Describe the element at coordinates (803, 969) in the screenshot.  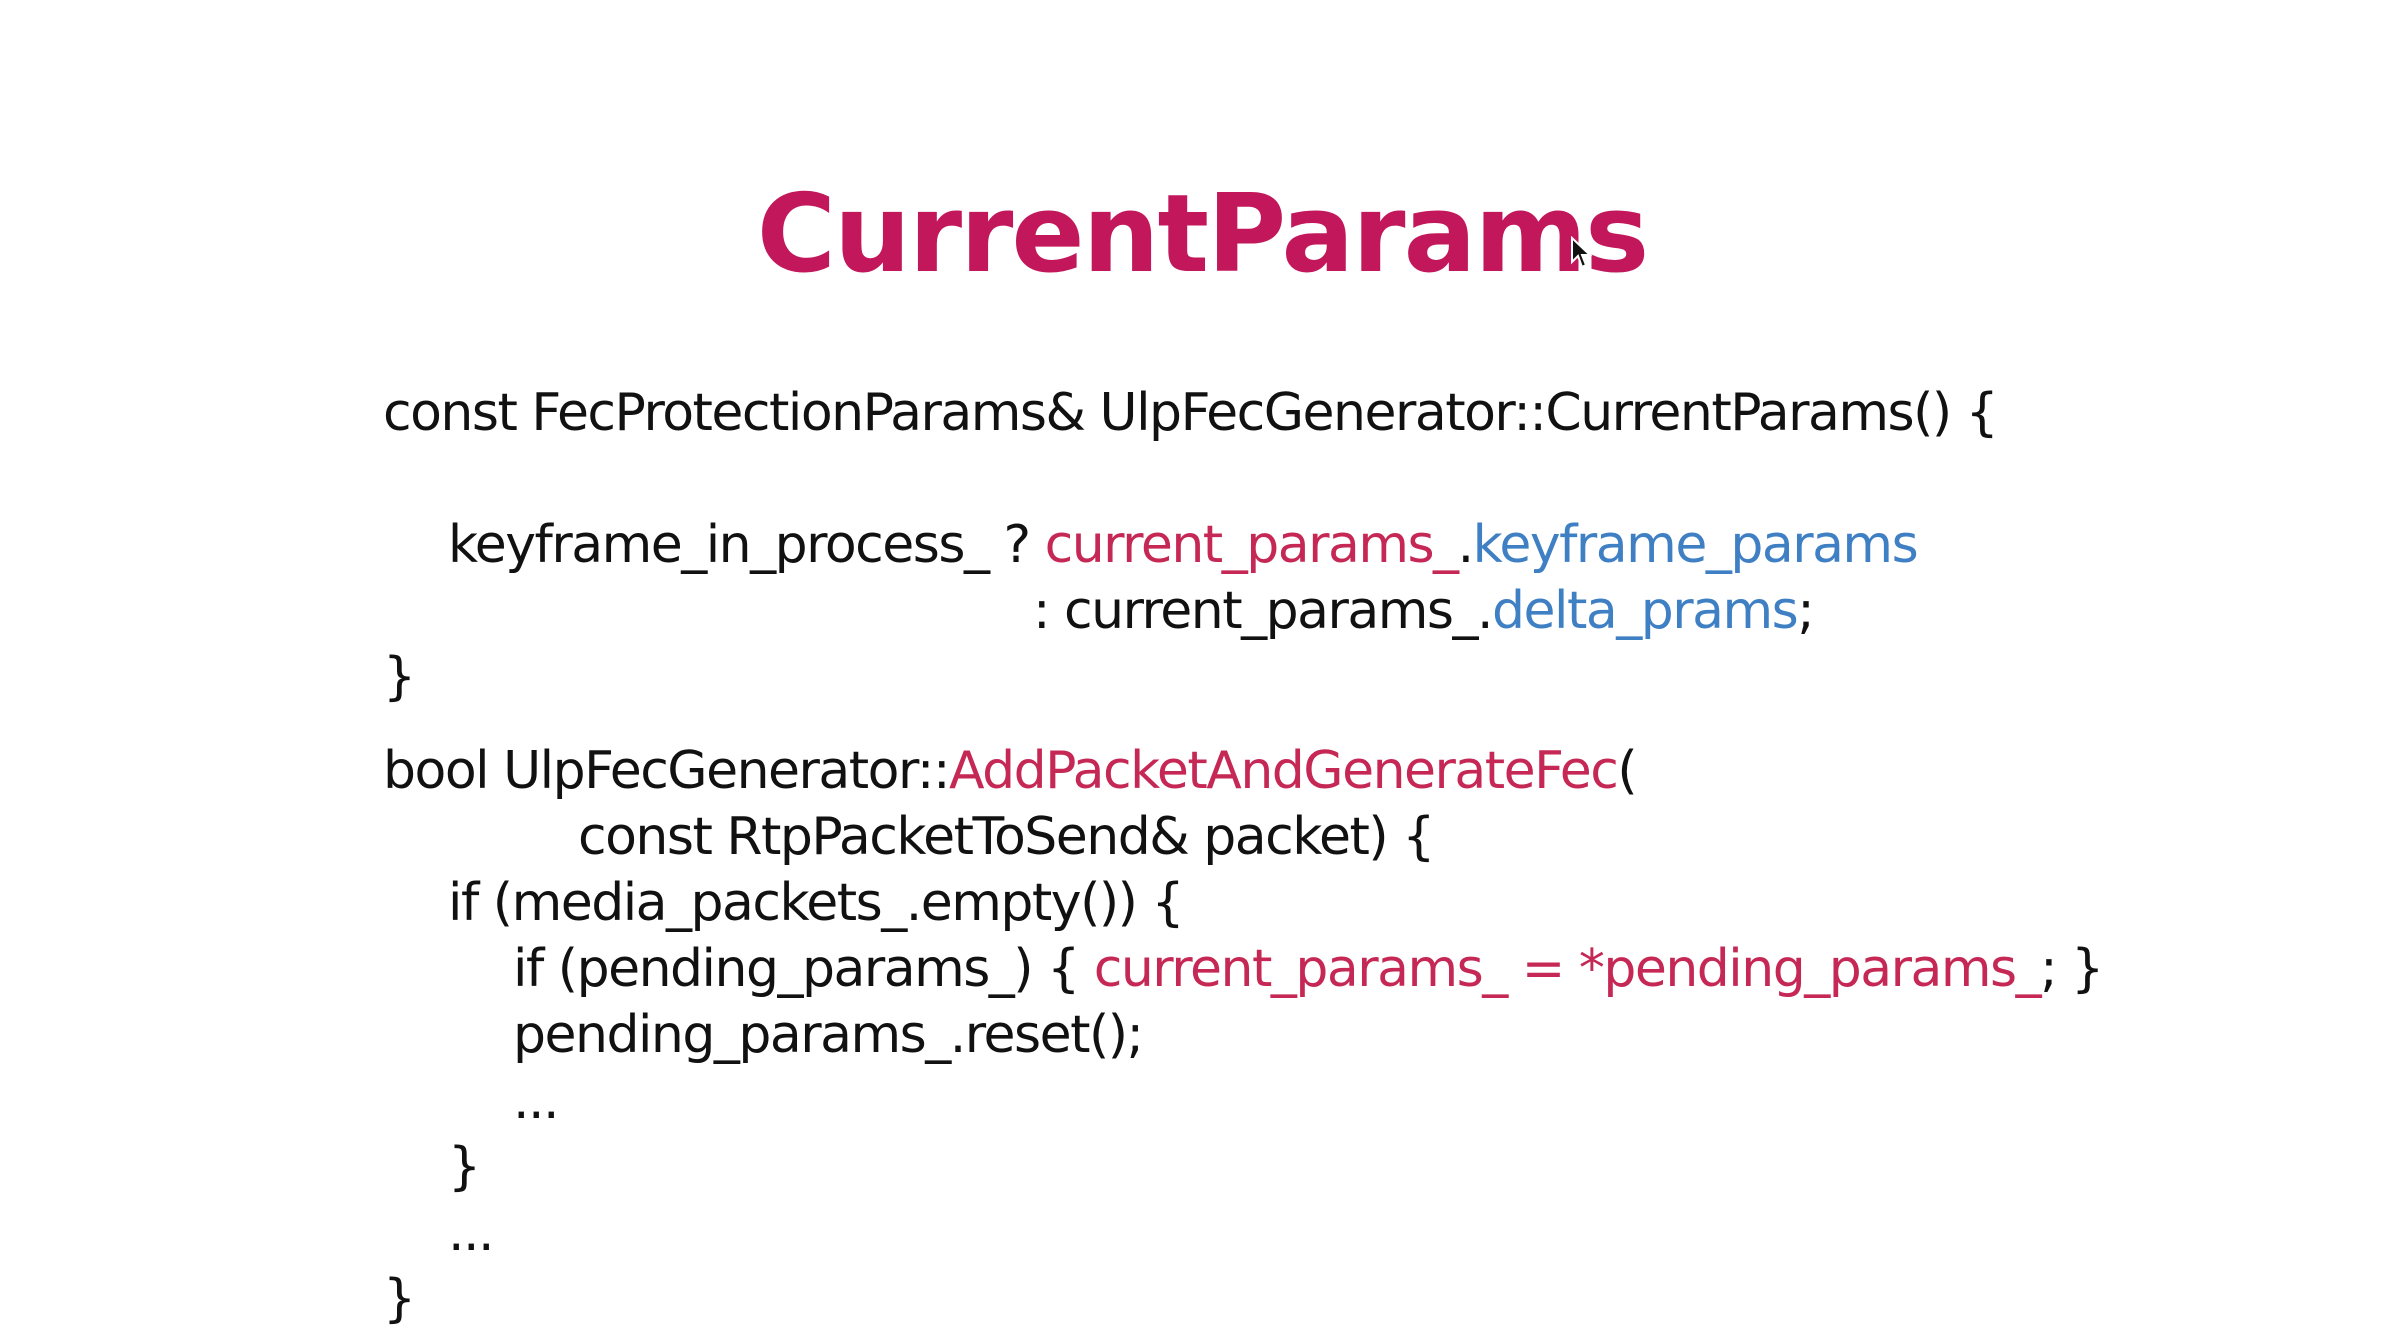
I see `code-token: if (pending_params_) {` at that location.